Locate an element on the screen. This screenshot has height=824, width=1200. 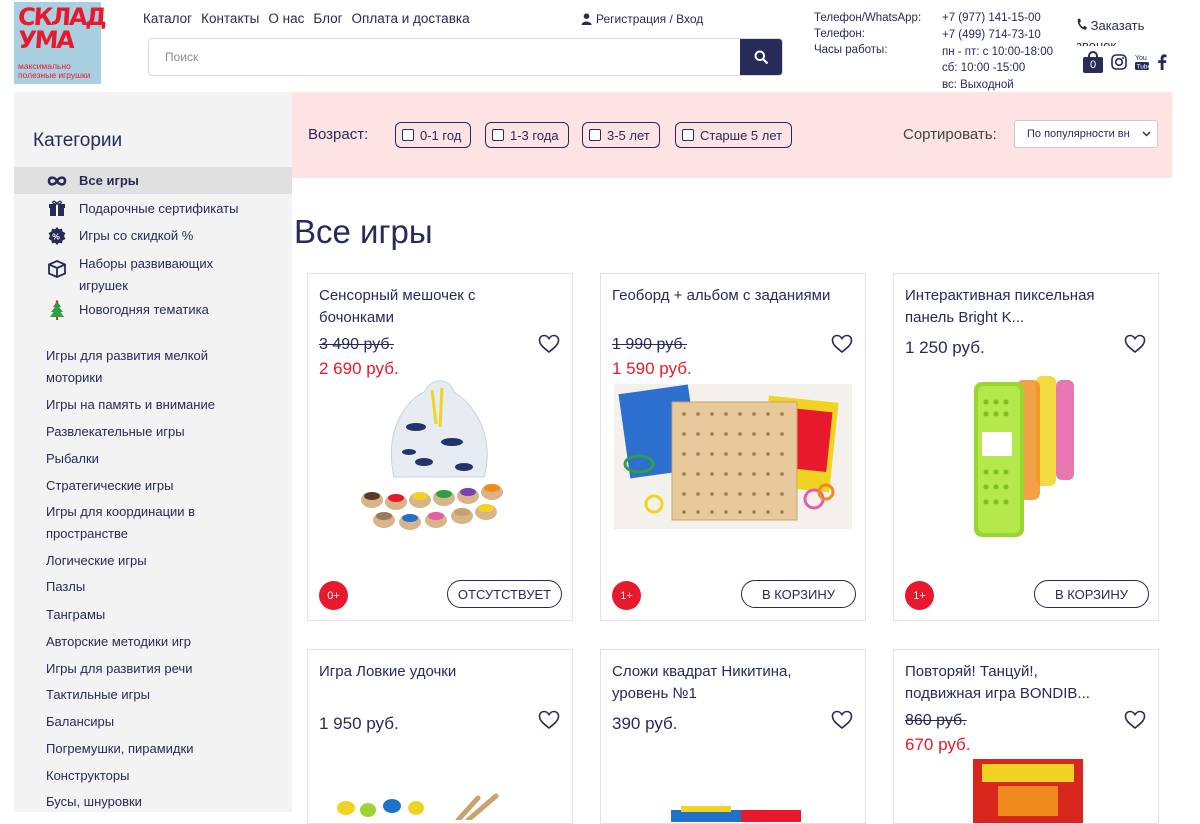
sidebar-item-logic: Логические игры is located at coordinates (156, 561).